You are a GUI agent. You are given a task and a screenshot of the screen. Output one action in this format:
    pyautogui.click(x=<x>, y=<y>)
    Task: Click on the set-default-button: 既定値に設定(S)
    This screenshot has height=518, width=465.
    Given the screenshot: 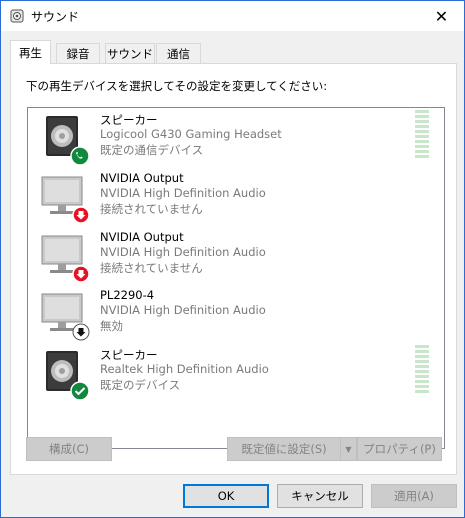 What is the action you would take?
    pyautogui.click(x=284, y=449)
    